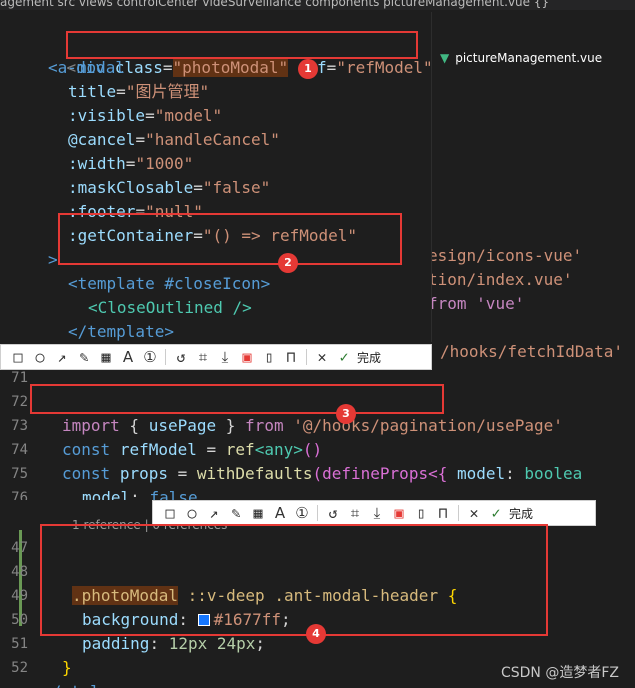 Image resolution: width=635 pixels, height=688 pixels. Describe the element at coordinates (109, 471) in the screenshot. I see `code-line-74: 74 model: false,` at that location.